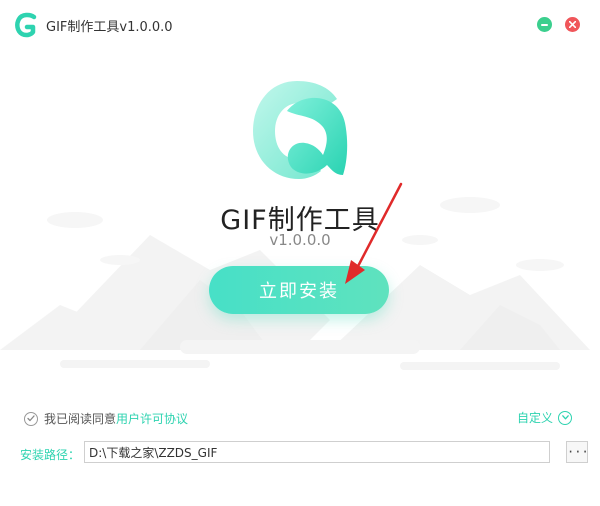  I want to click on chevron-down-icon, so click(565, 417).